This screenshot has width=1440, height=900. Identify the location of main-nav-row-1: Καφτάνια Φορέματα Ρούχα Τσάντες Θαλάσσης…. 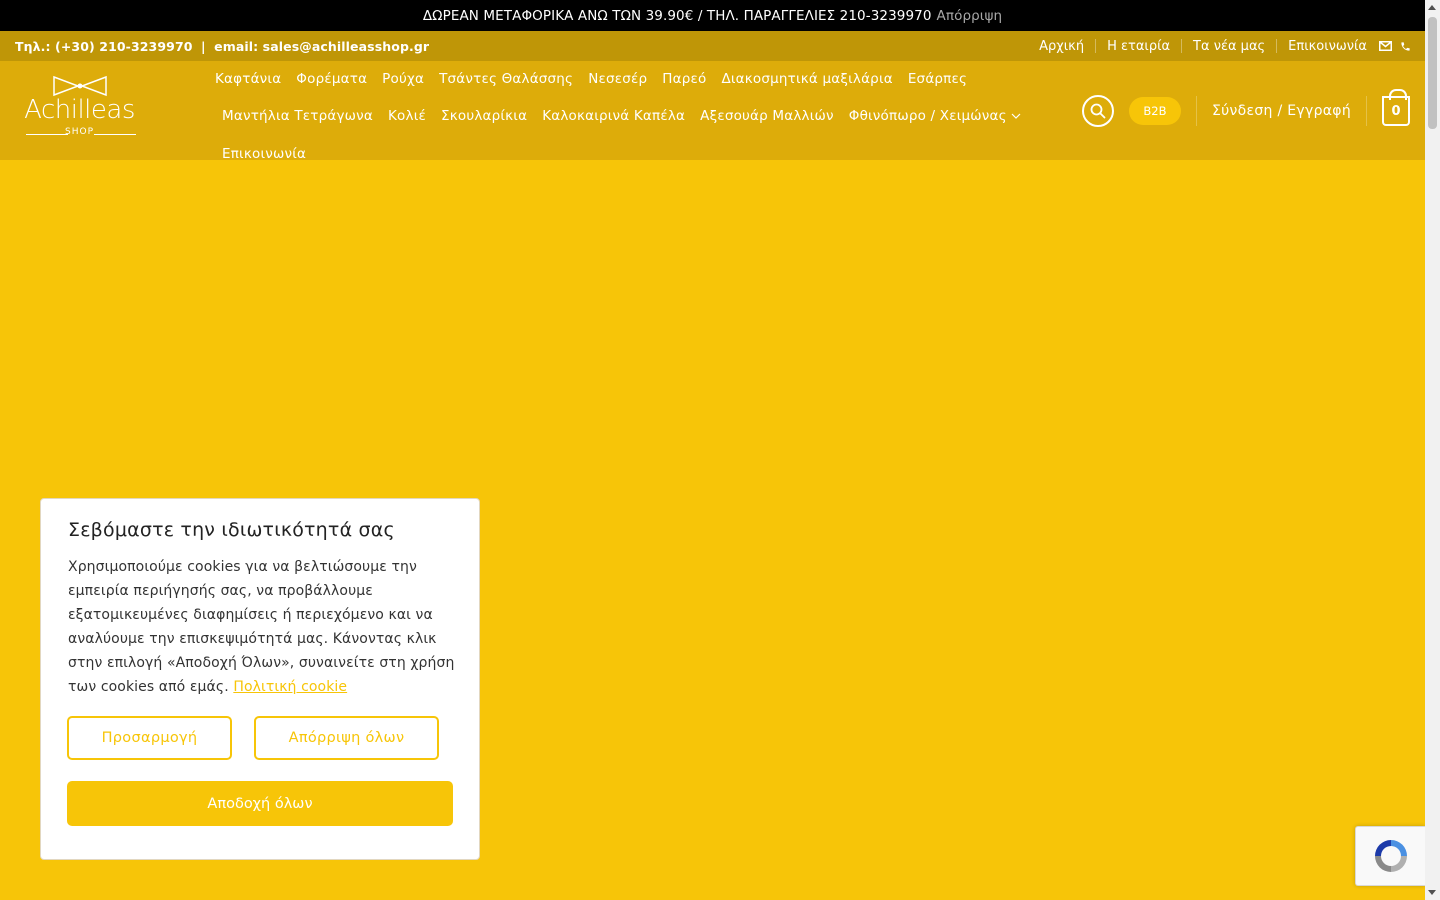
(598, 79).